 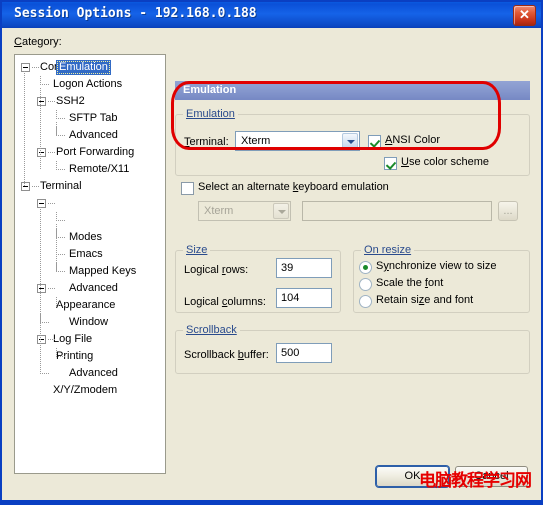 I want to click on use-color-scheme-label: Use color scheme, so click(x=445, y=162).